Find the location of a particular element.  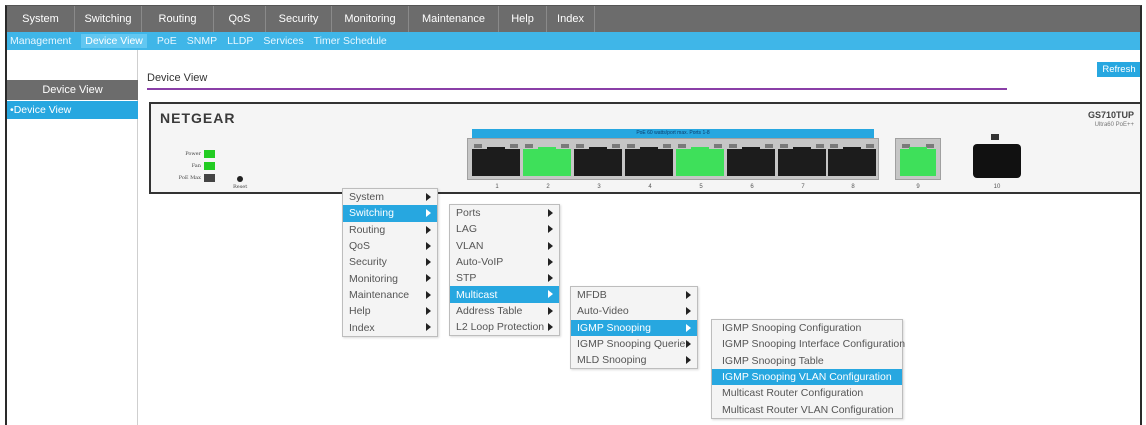

menu-item-multicast-router-vlan-configuration: Multicast Router VLAN Configuration is located at coordinates (807, 409).